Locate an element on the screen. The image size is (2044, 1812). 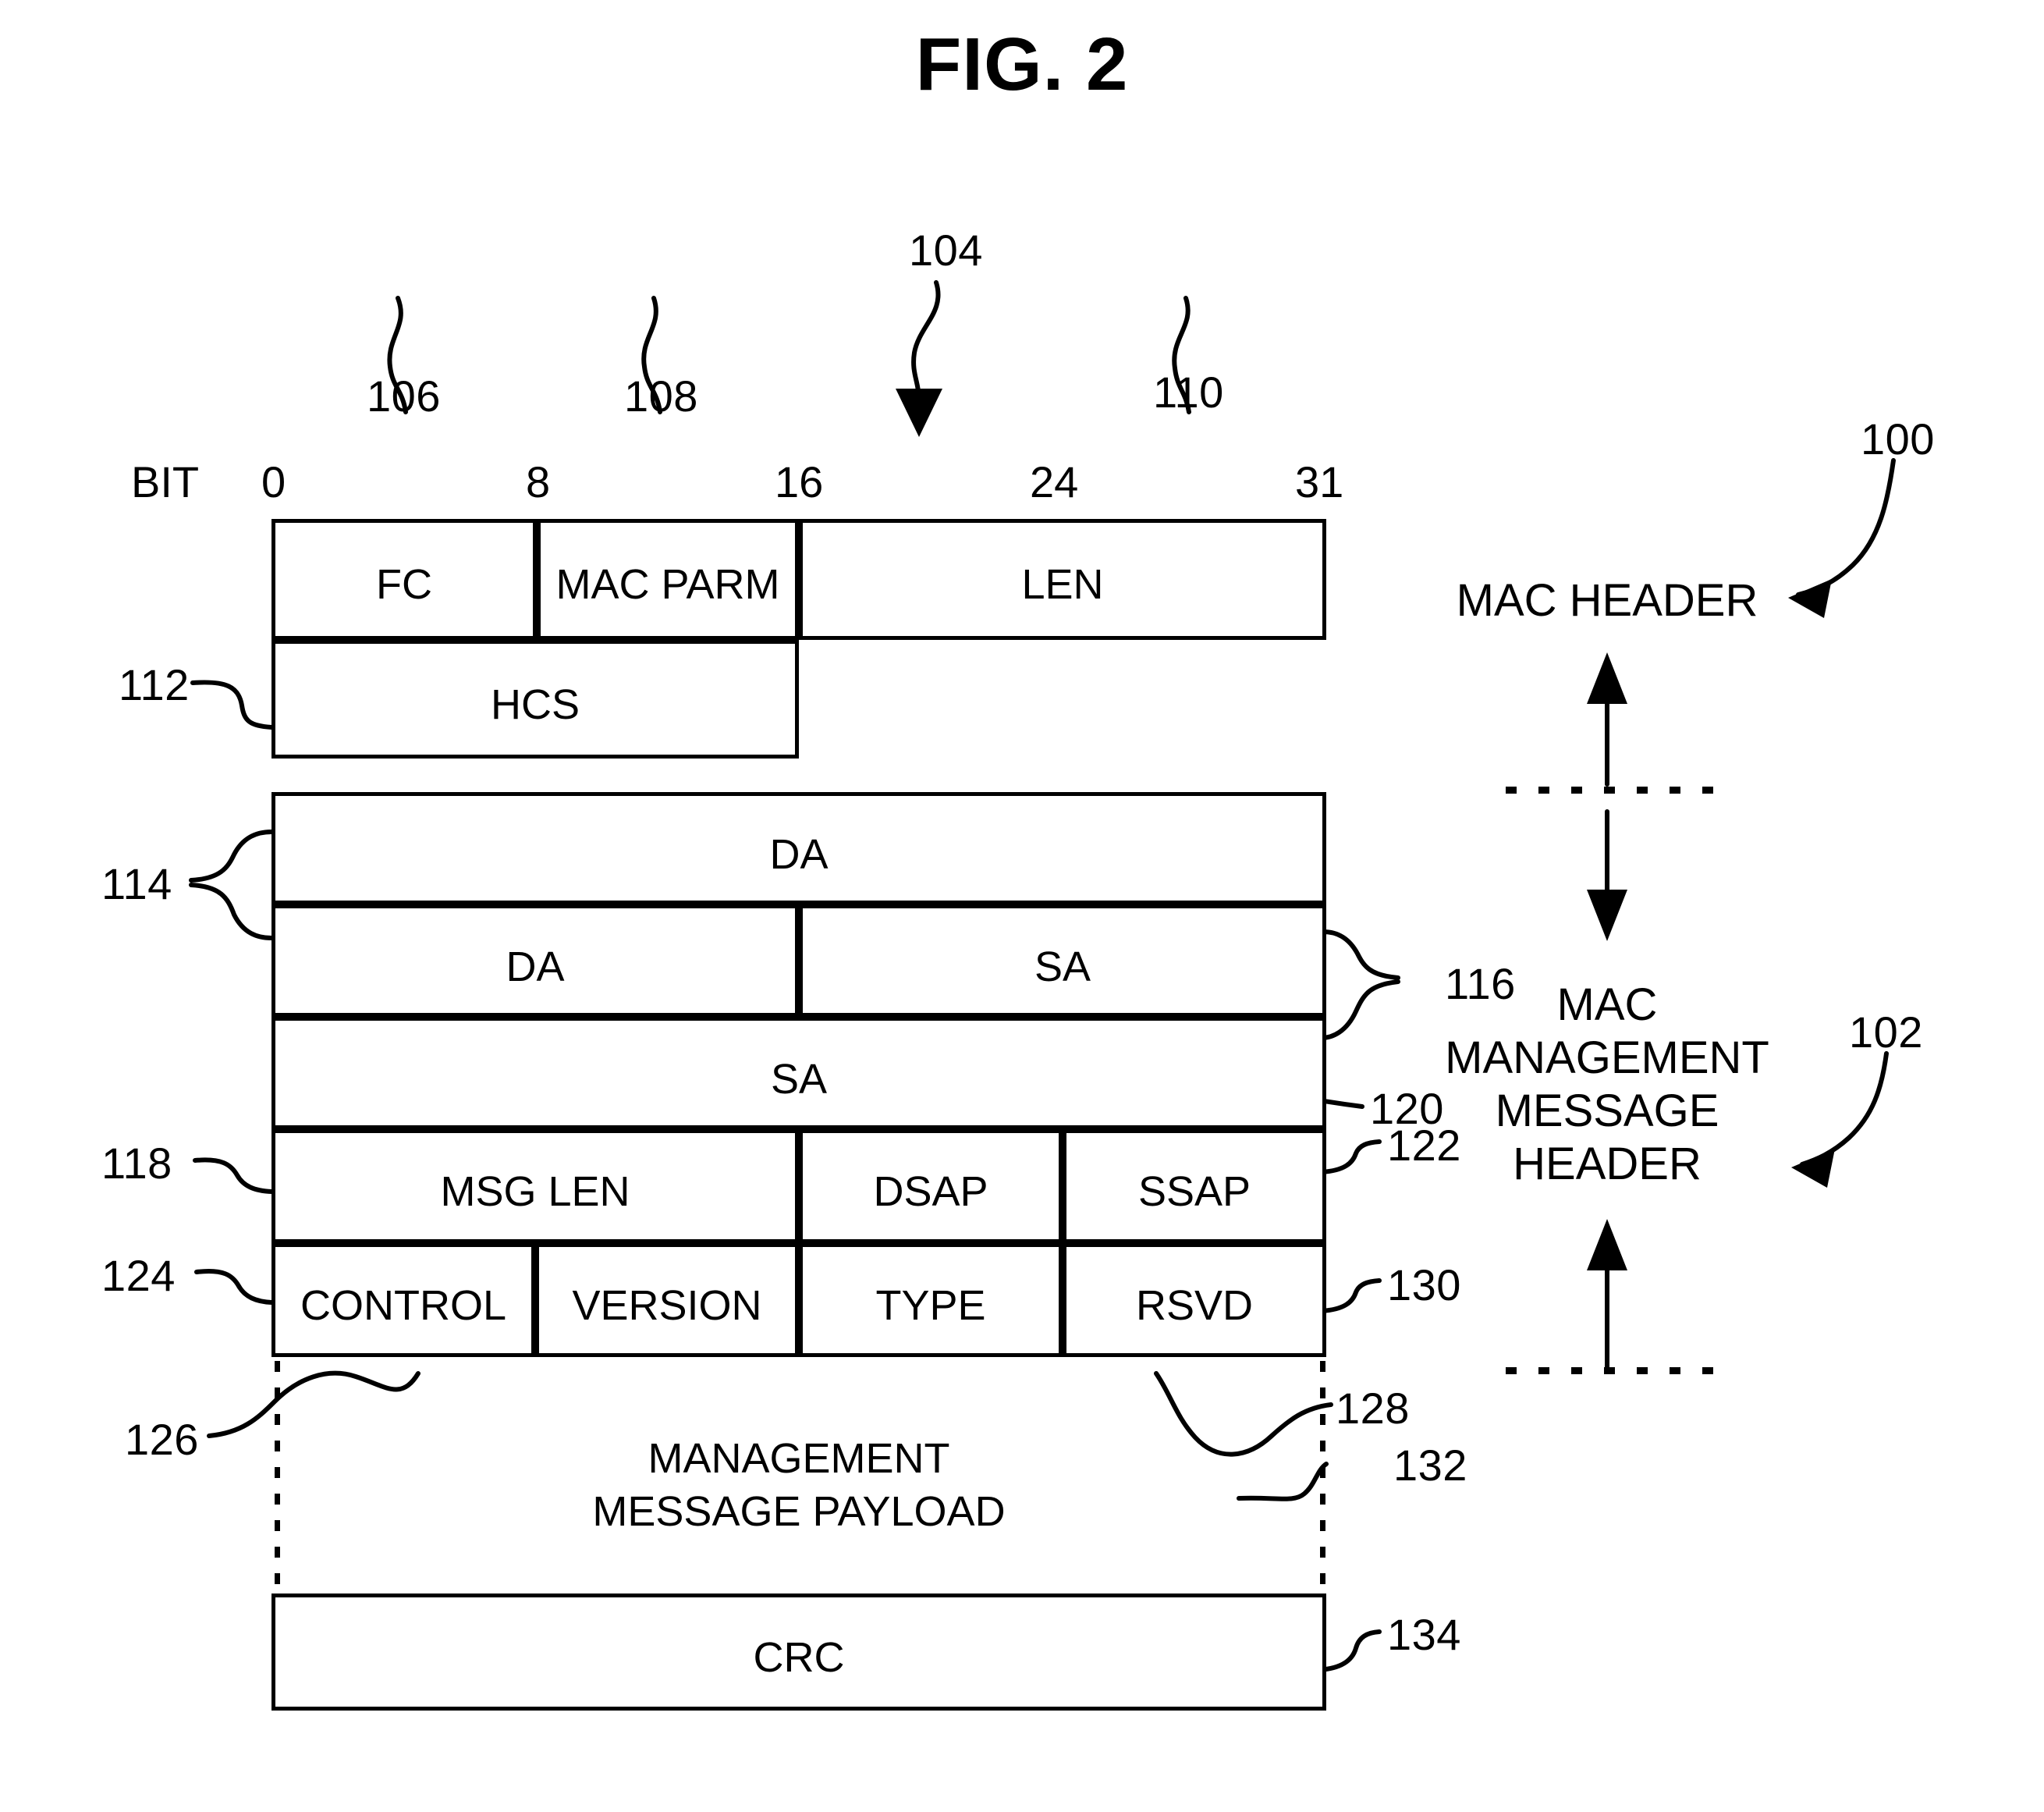
ref-104: 104 is located at coordinates (946, 250).